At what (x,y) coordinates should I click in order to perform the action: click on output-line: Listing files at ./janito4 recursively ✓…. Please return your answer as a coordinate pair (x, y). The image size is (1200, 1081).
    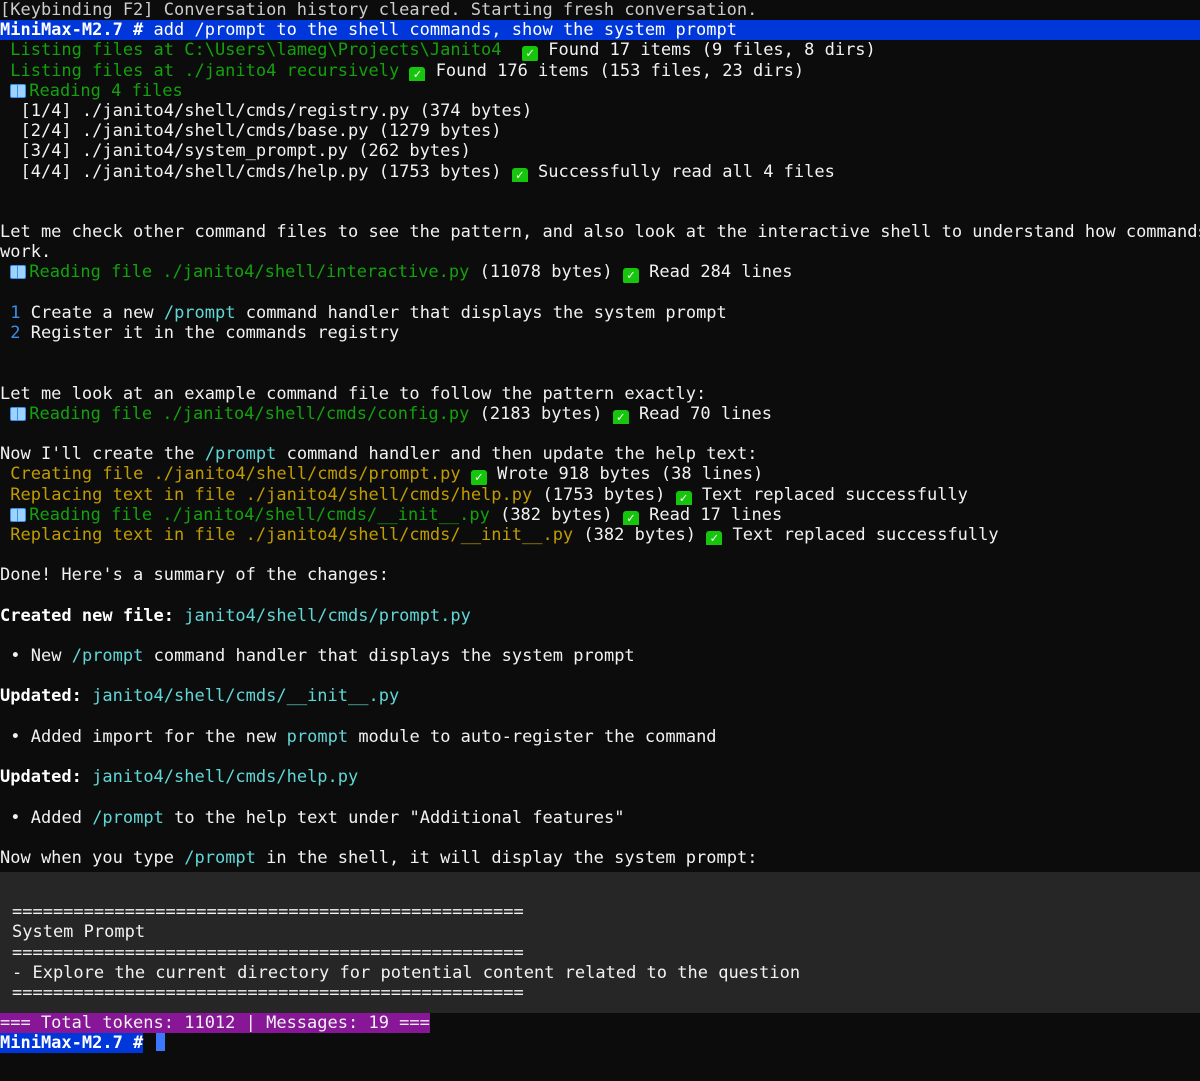
    Looking at the image, I should click on (600, 71).